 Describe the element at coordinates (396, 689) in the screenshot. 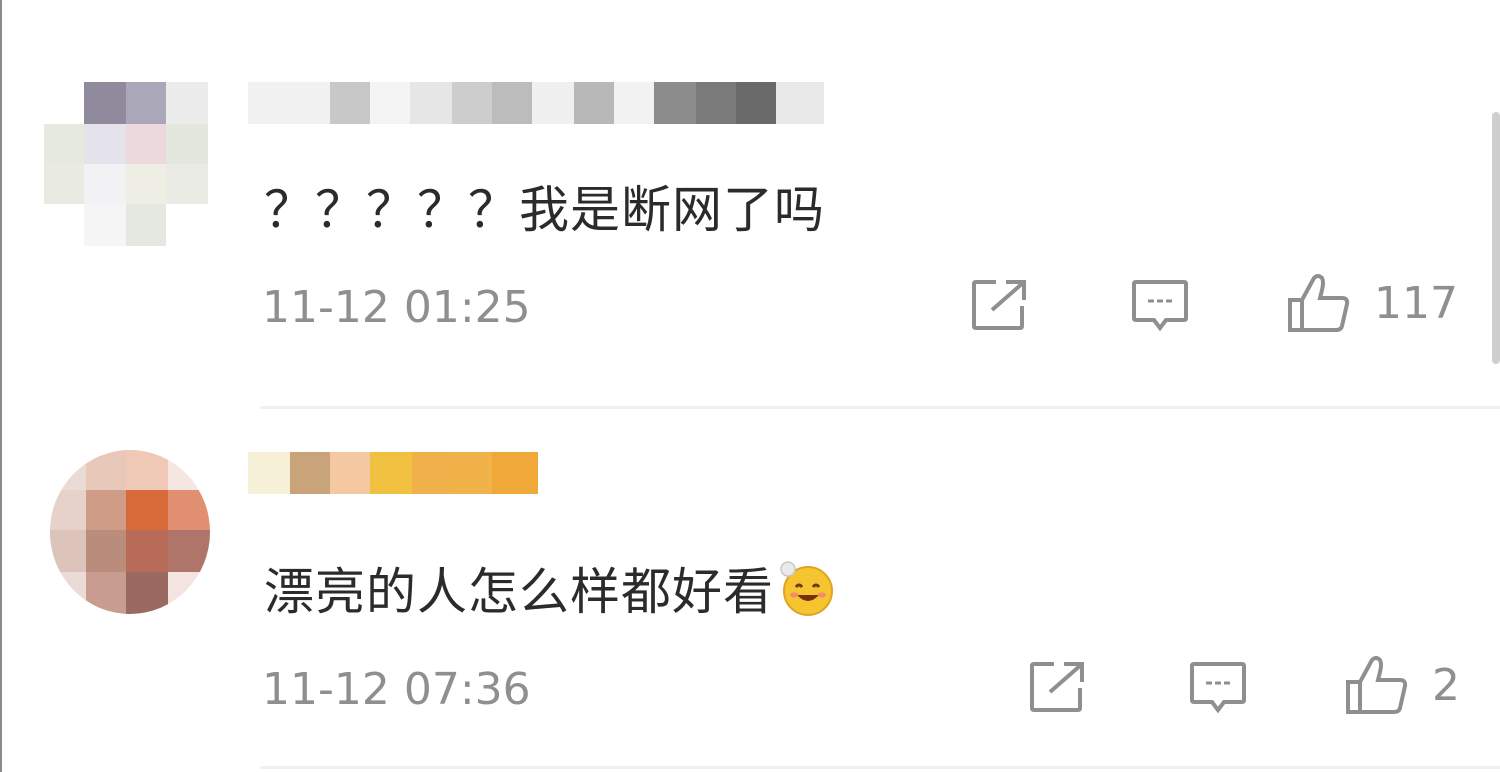

I see `comment-timestamp: 11-12 07:36` at that location.